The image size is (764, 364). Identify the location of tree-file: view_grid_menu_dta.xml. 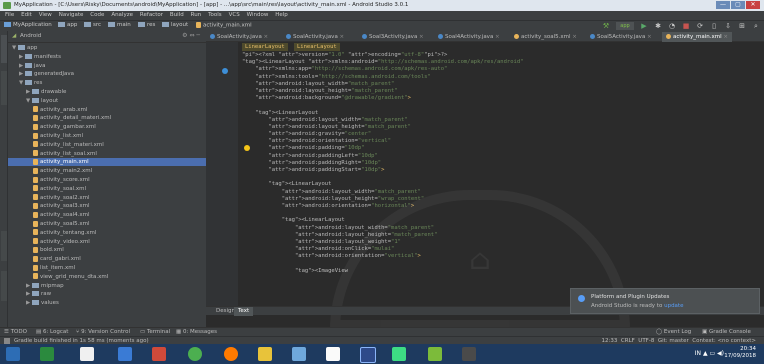
(107, 277).